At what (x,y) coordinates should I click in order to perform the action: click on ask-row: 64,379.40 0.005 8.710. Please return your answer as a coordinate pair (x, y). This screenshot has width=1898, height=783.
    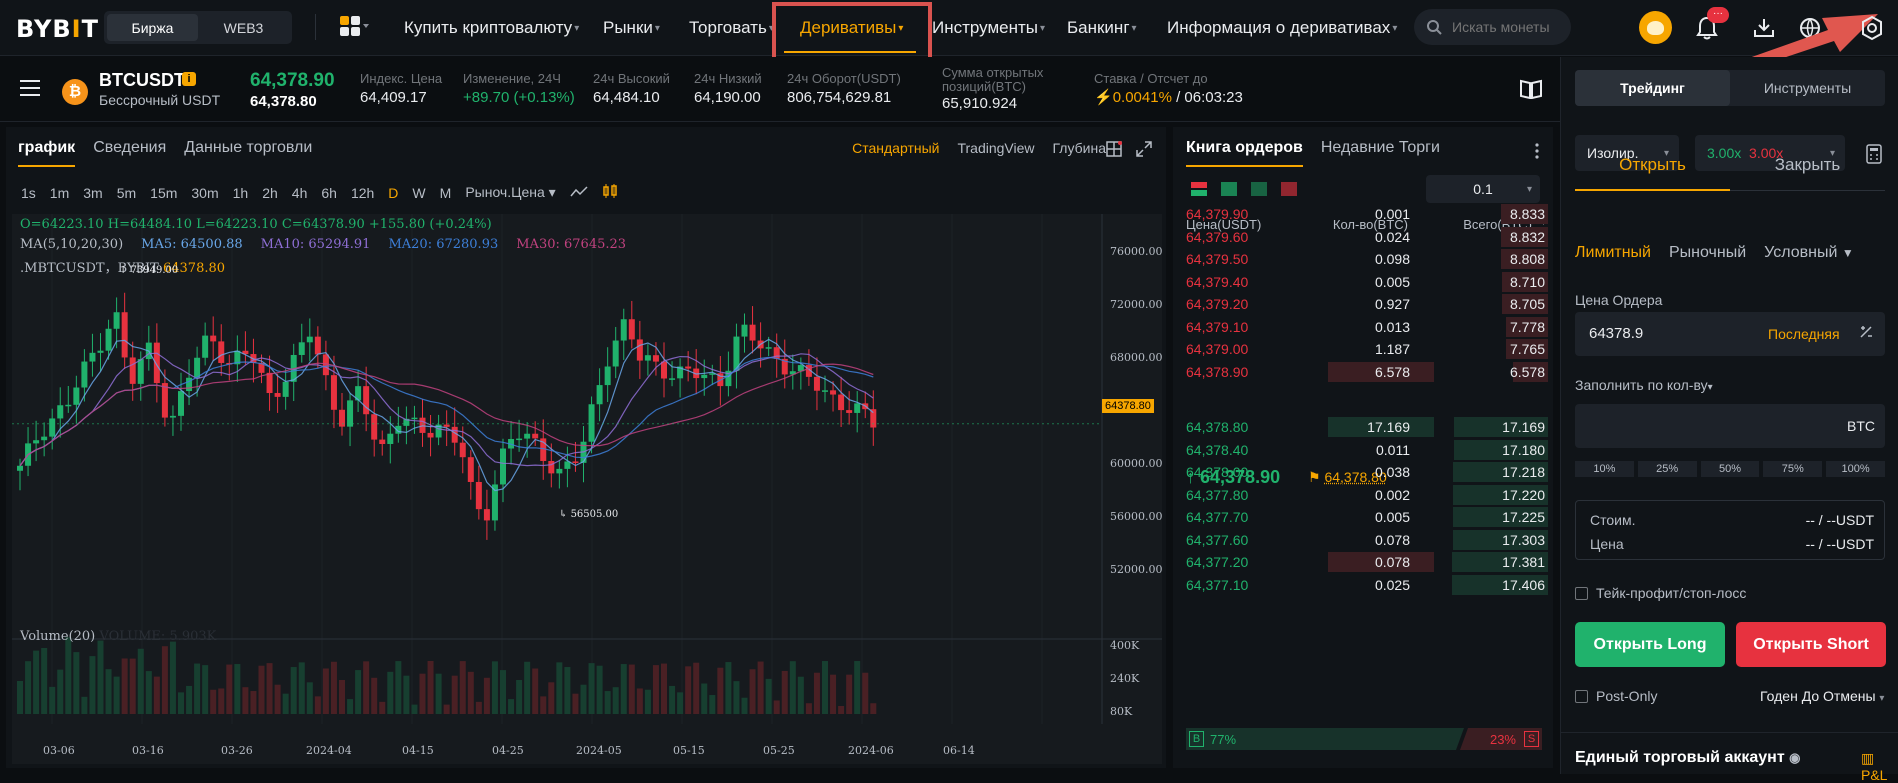
    Looking at the image, I should click on (1367, 282).